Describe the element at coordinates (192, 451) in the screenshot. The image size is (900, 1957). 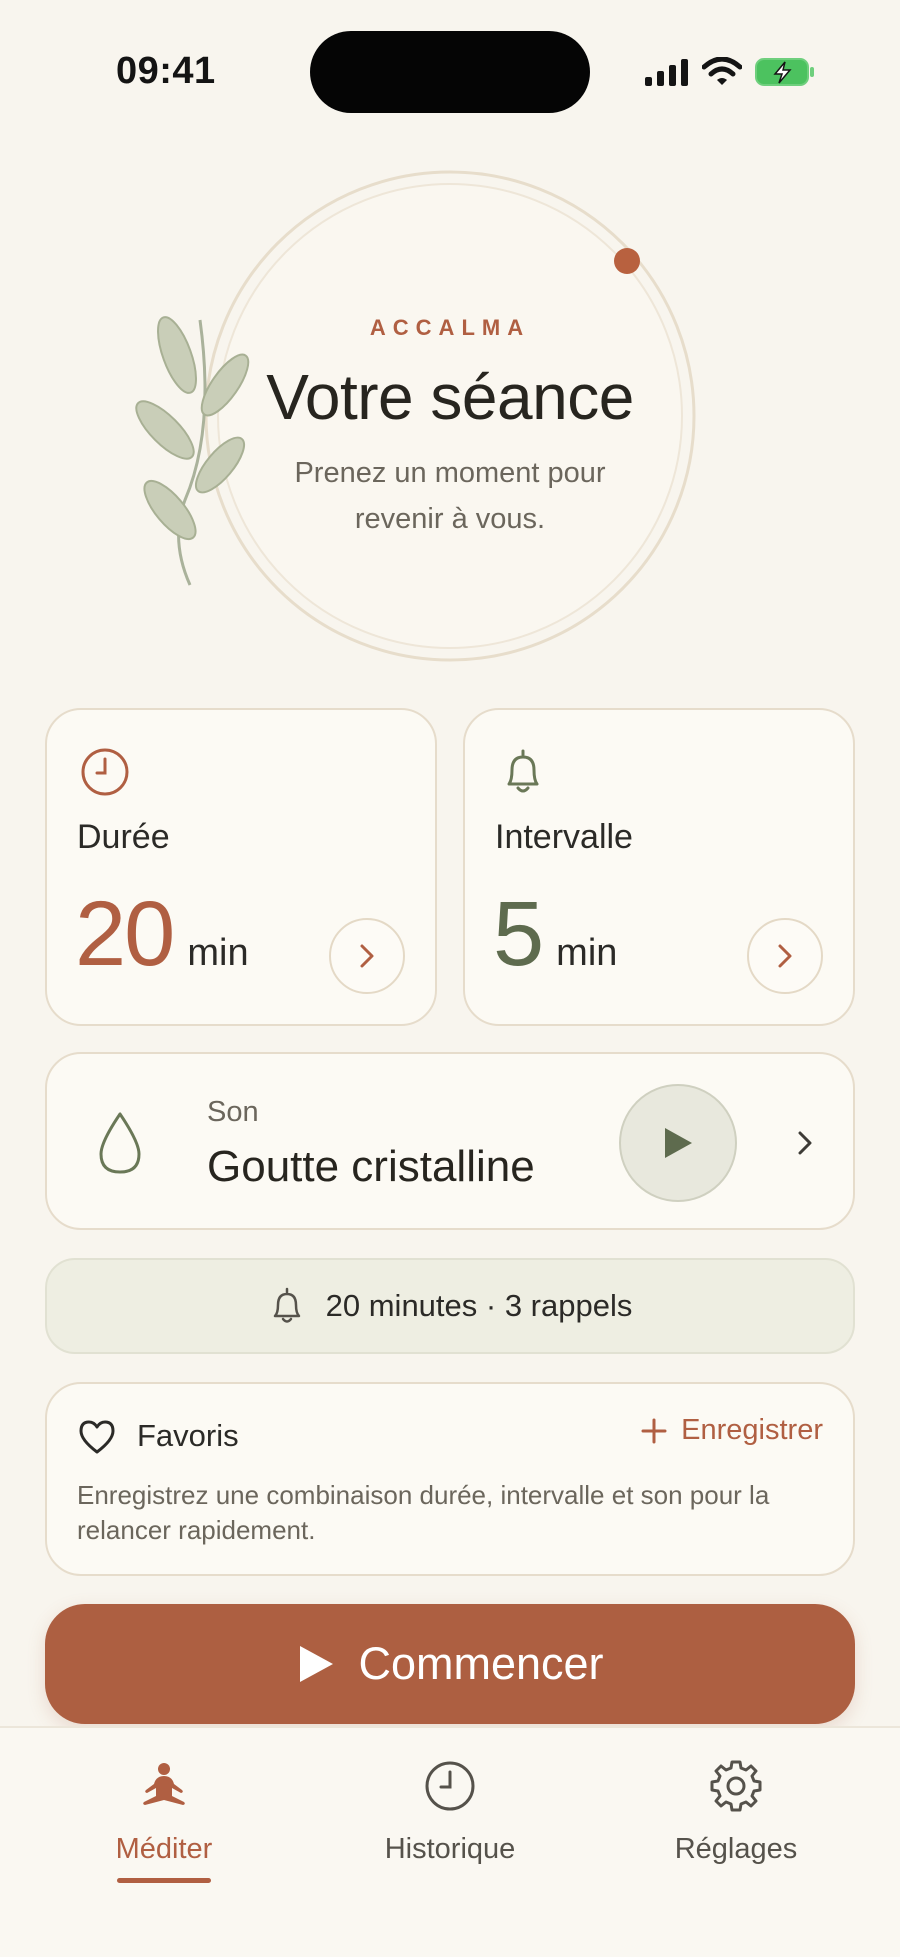
I see `leaf-decoration` at that location.